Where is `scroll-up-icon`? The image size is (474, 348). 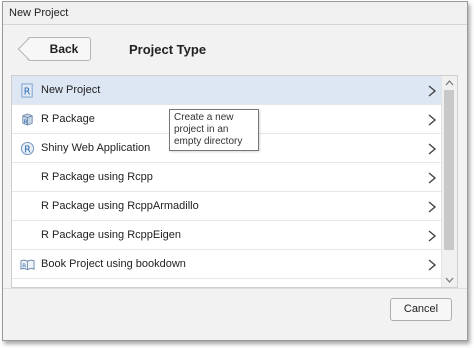 scroll-up-icon is located at coordinates (449, 83).